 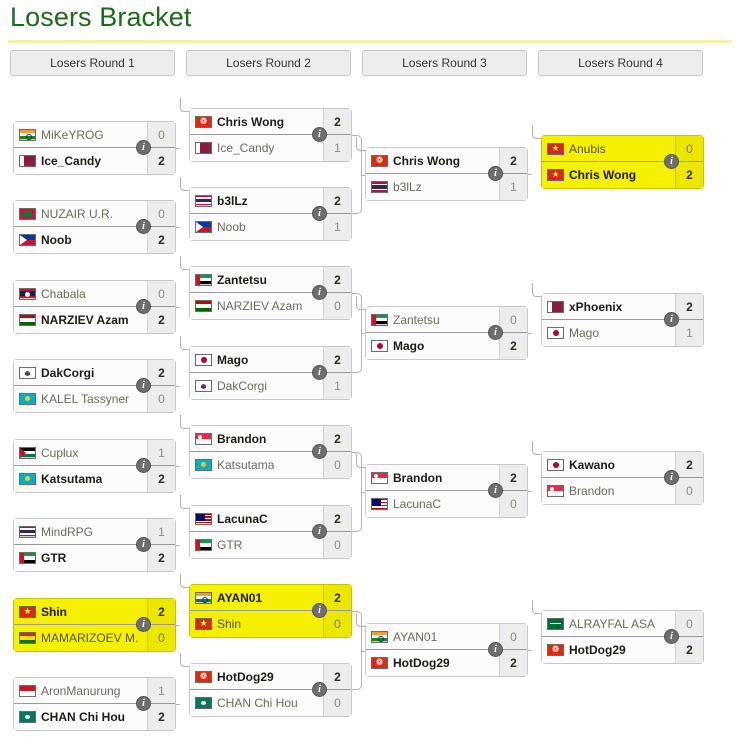 I want to click on match-r3-m2: Zantetsu 0 Mago 2 i, so click(x=446, y=333).